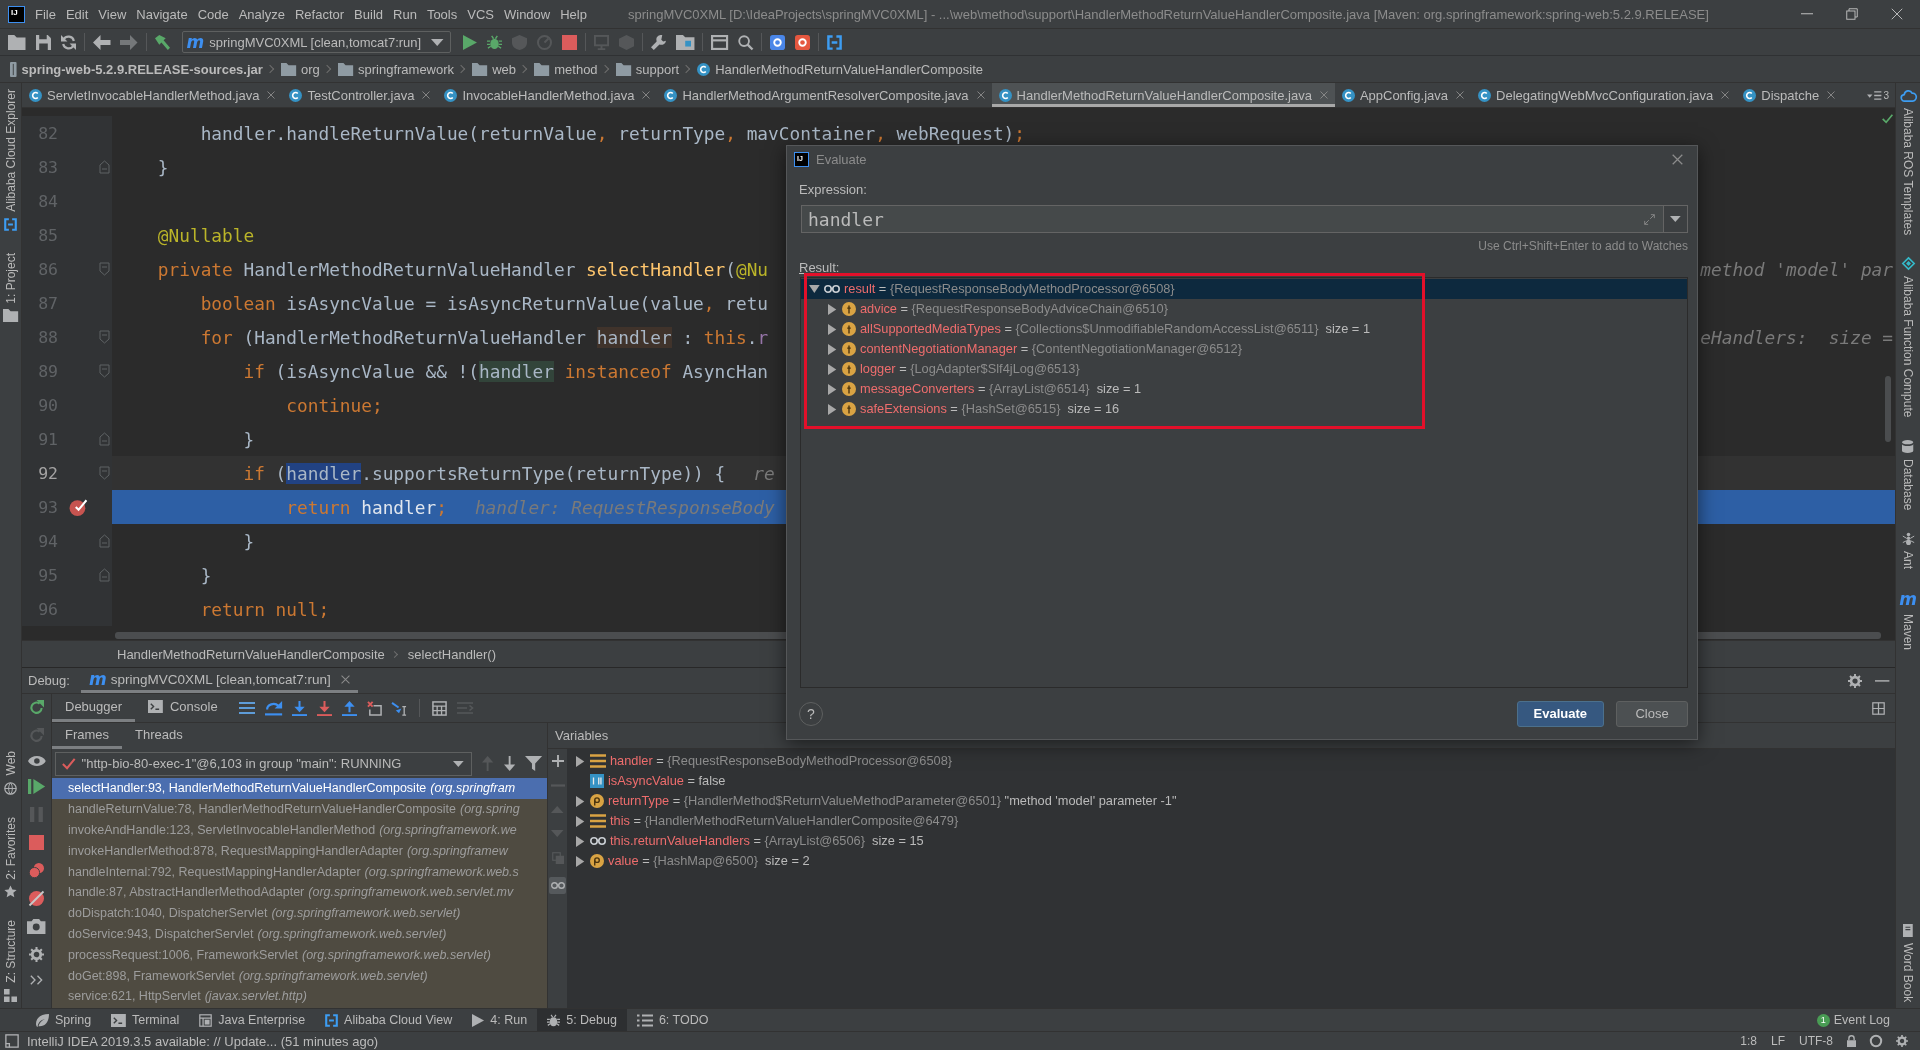 The image size is (1920, 1050). What do you see at coordinates (405, 14) in the screenshot?
I see `menu-item: Run` at bounding box center [405, 14].